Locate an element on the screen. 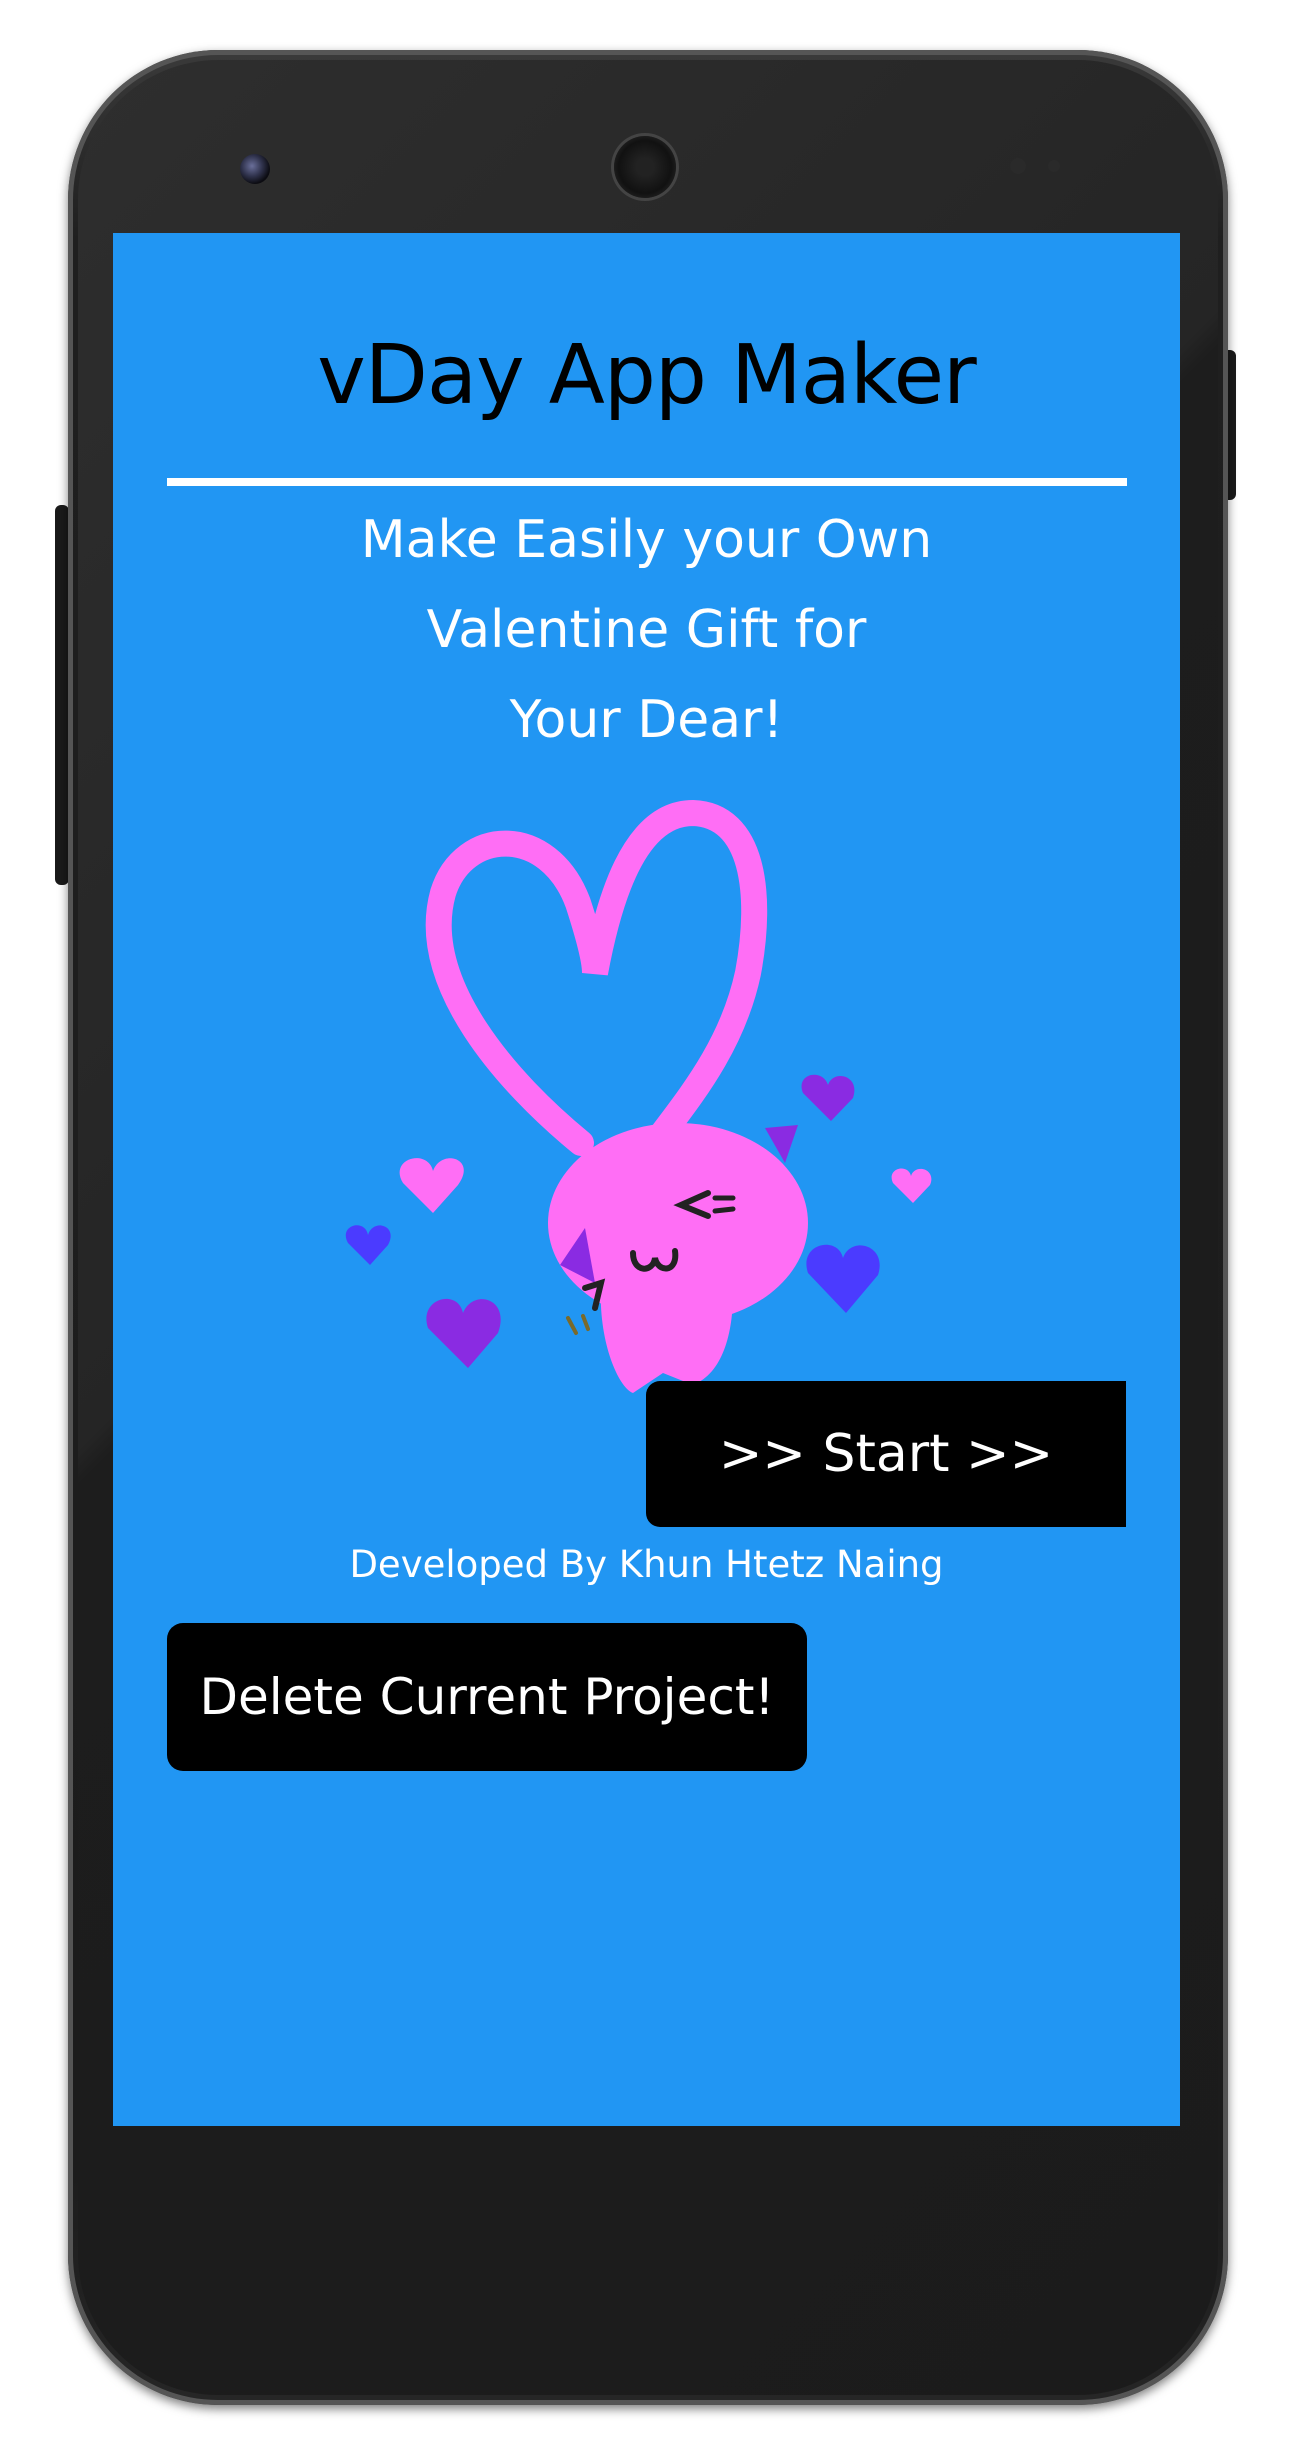 The width and height of the screenshot is (1293, 2456). earpiece-speaker is located at coordinates (645, 167).